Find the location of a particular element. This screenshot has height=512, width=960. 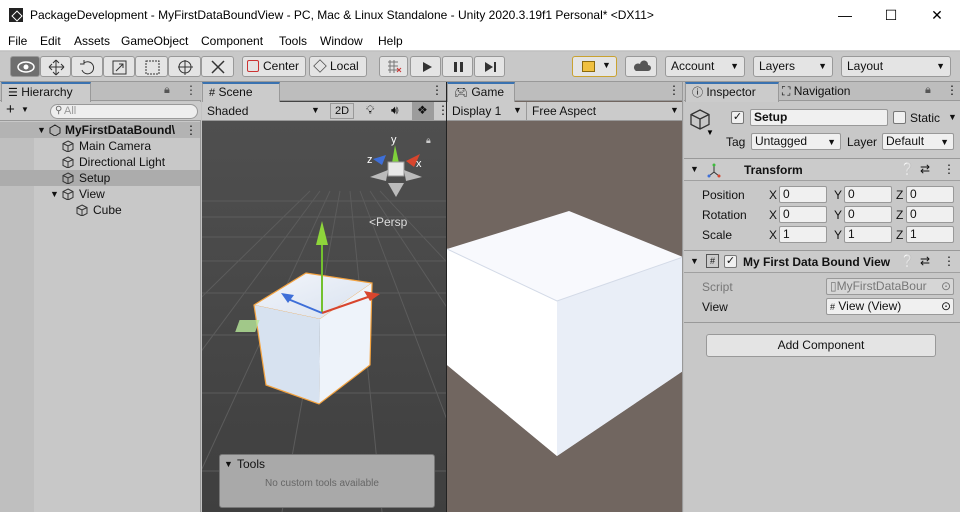

toggle-2d-button: 2D is located at coordinates (342, 111).